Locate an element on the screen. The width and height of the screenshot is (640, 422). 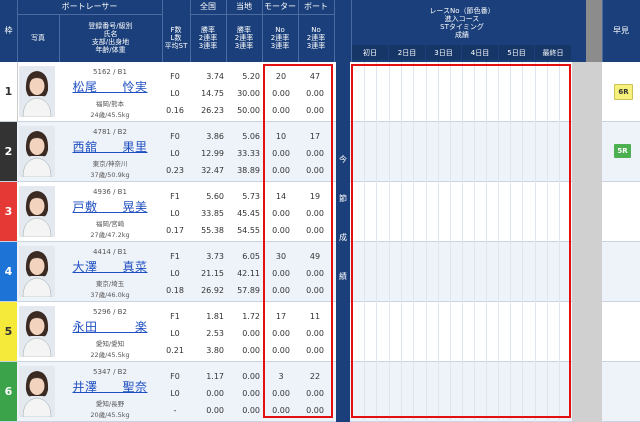
header-motor-rates: No 2連率 3連率 is located at coordinates (280, 38).